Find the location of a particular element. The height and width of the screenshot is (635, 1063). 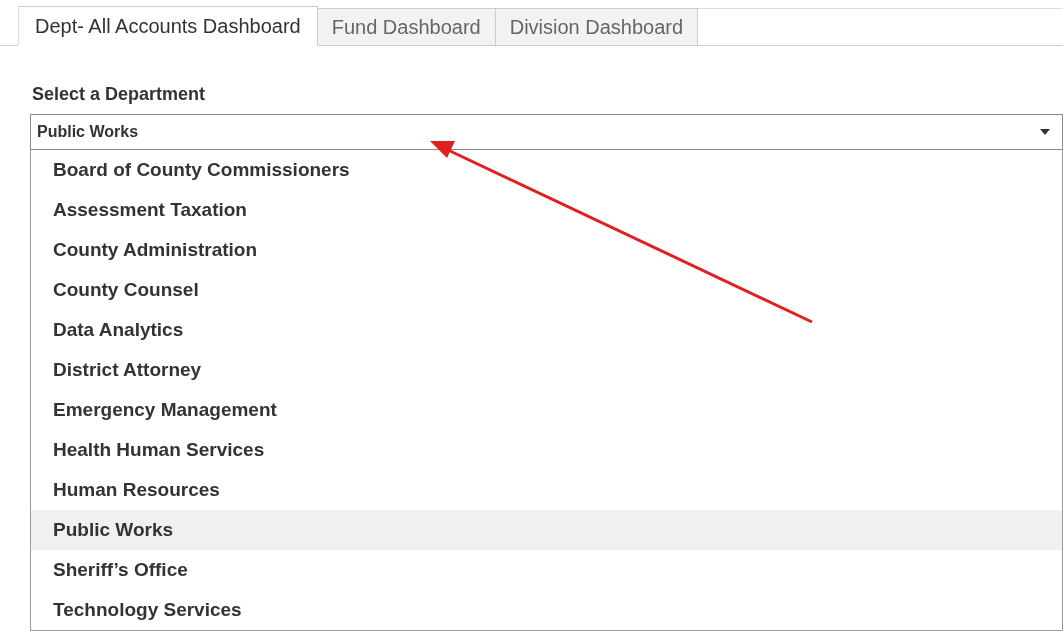

dashboard-tab: Division Dashboard is located at coordinates (597, 27).